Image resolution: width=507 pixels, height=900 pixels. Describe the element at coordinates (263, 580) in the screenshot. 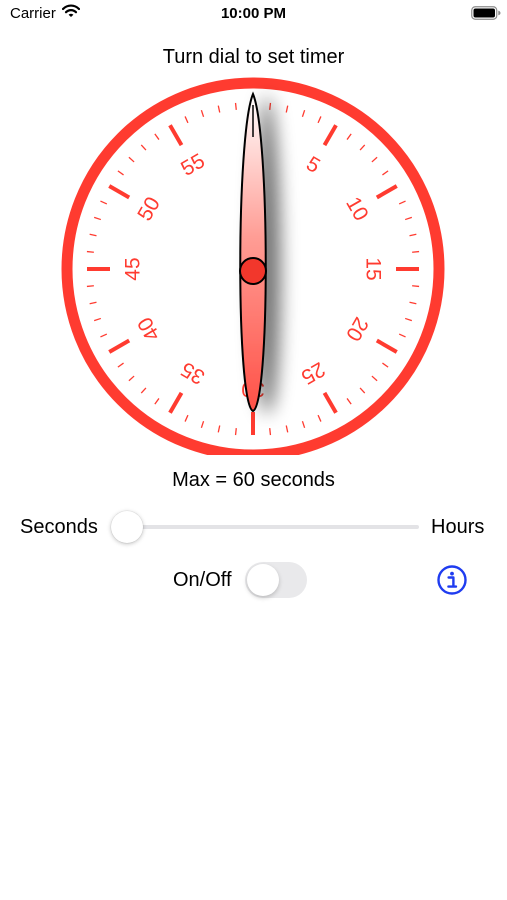

I see `toggle-knob` at that location.